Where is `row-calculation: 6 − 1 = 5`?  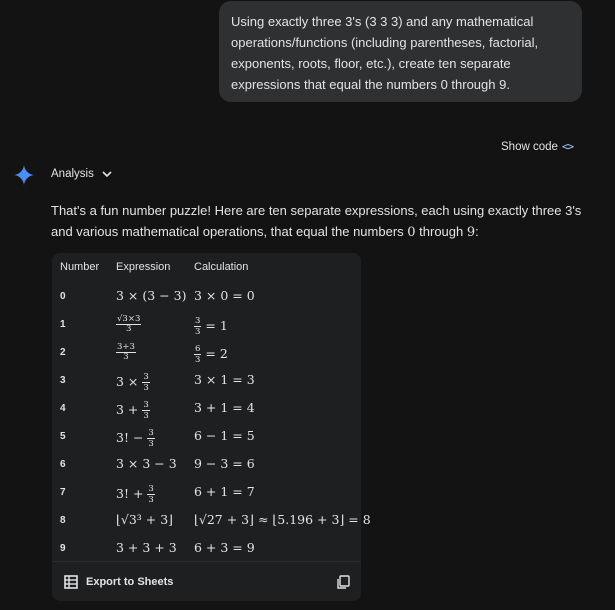
row-calculation: 6 − 1 = 5 is located at coordinates (224, 435).